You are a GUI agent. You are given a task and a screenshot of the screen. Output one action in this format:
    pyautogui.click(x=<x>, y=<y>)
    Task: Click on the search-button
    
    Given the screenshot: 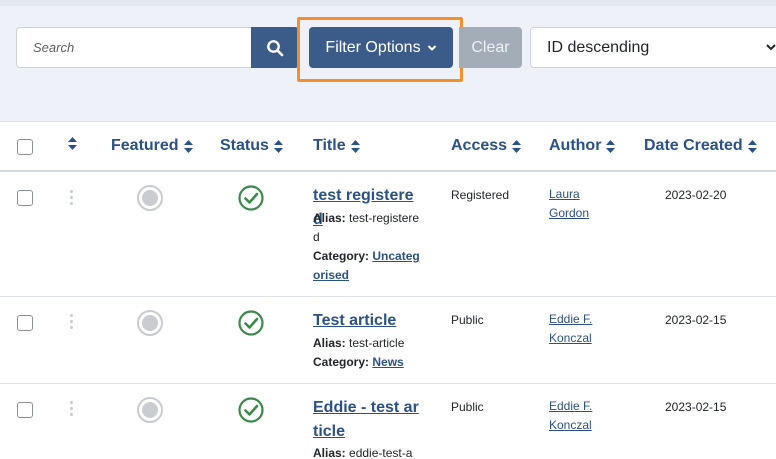 What is the action you would take?
    pyautogui.click(x=275, y=47)
    